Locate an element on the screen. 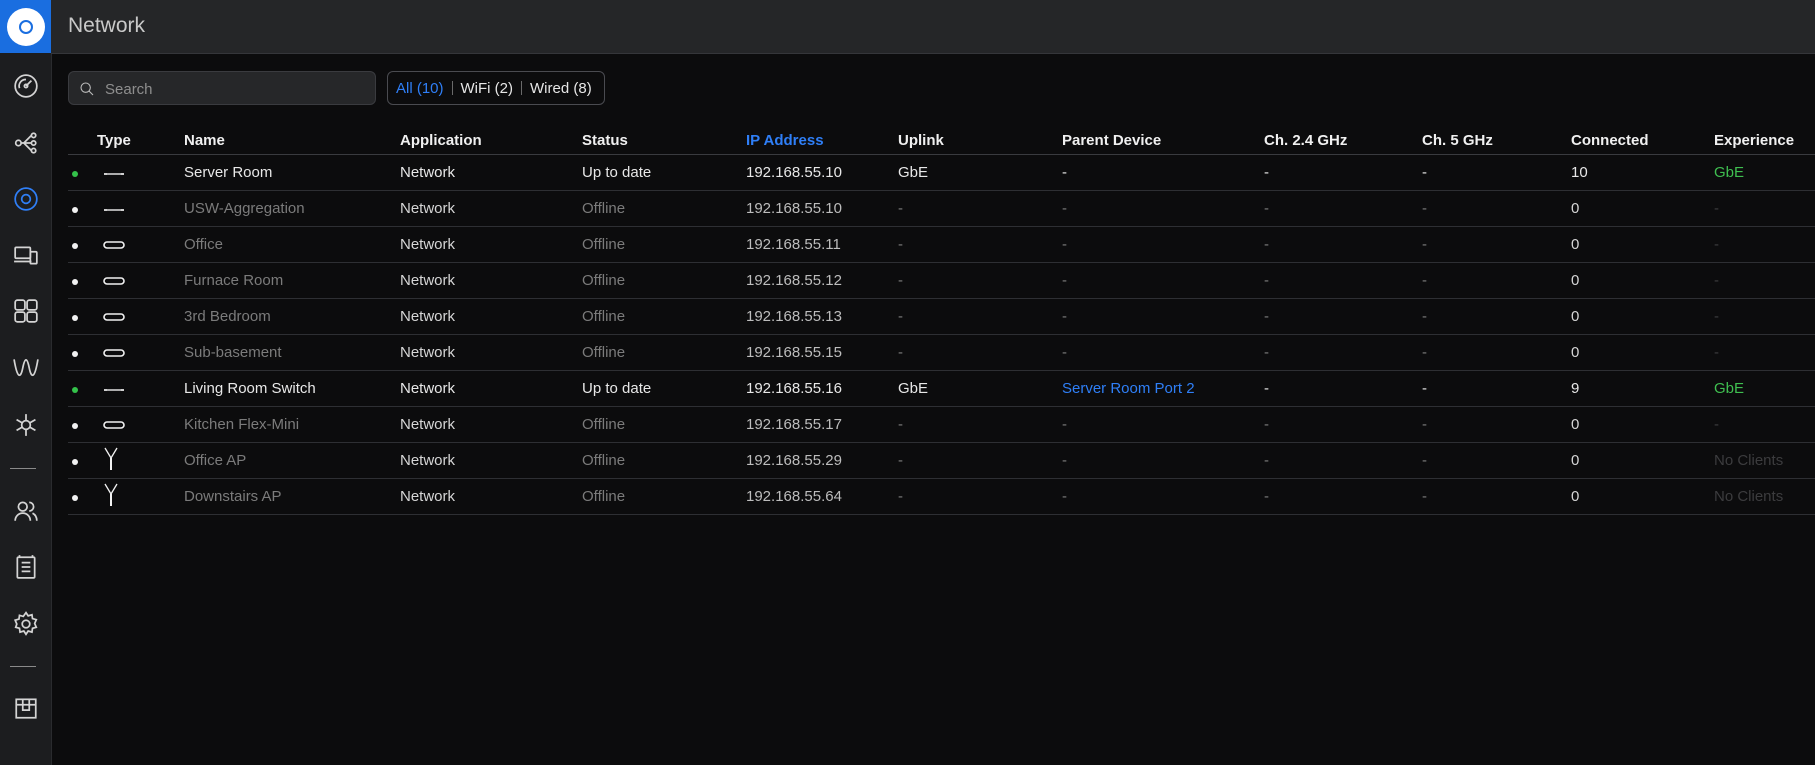  table-row: Office Network Offline 192.168.55.11- - - -0- is located at coordinates (941, 244).